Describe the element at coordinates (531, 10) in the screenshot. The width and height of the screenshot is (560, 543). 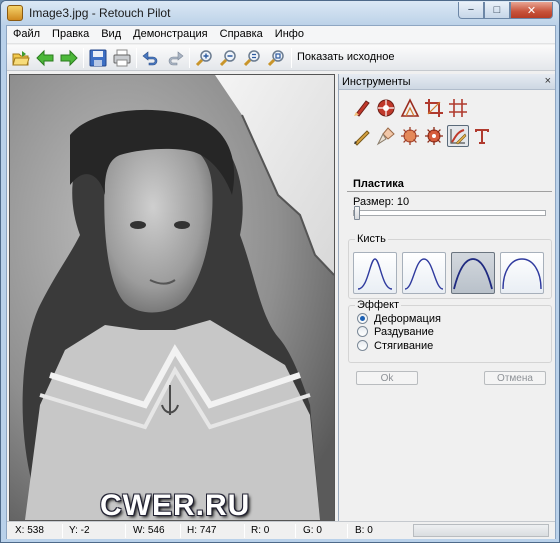
I see `close-button: ✕` at that location.